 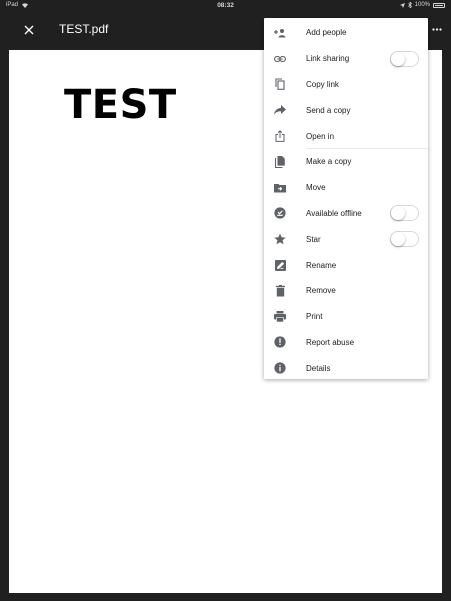 What do you see at coordinates (326, 33) in the screenshot?
I see `menu-item-label: Add people` at bounding box center [326, 33].